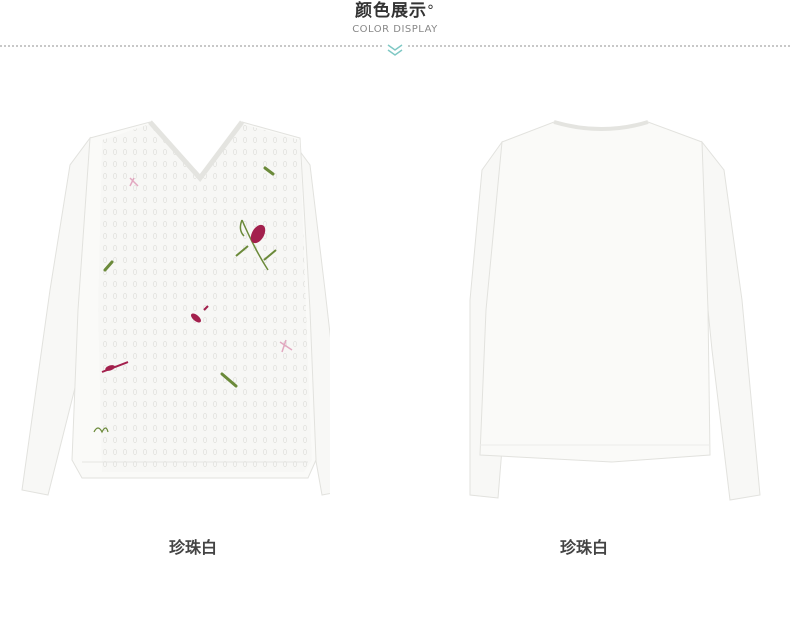  I want to click on double-chevron-down-icon, so click(395, 49).